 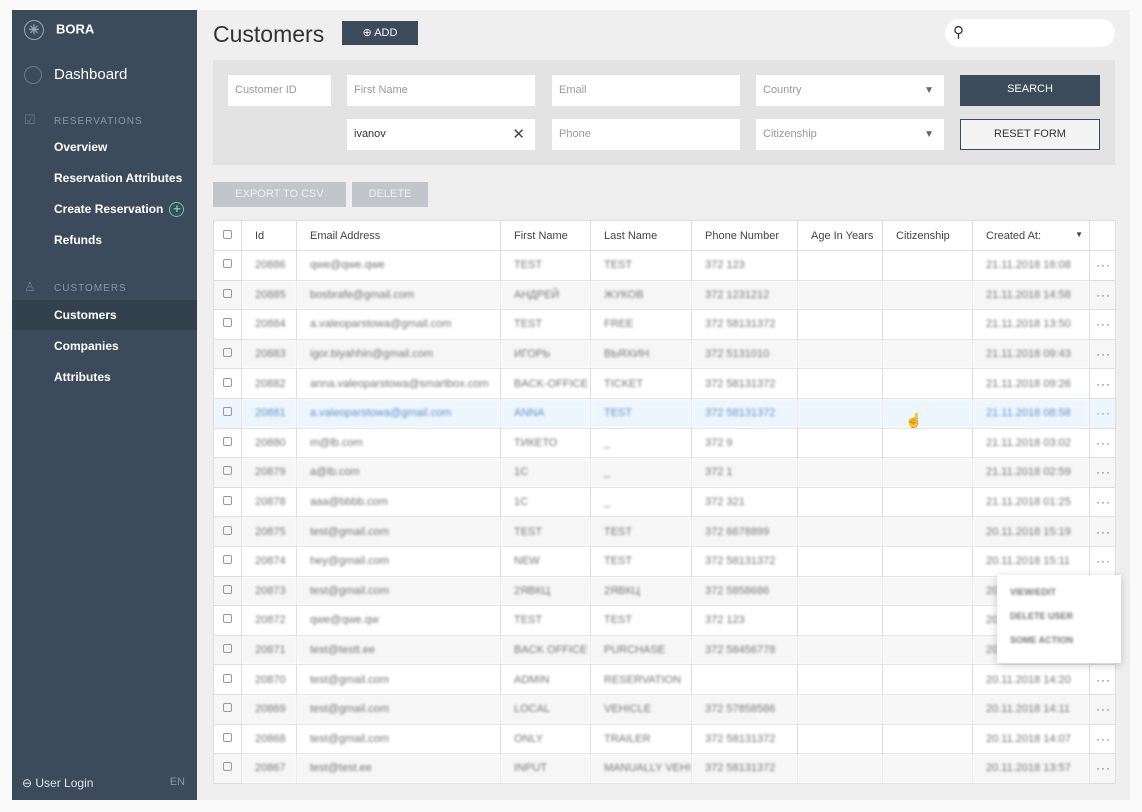 I want to click on plus-circle-icon: +, so click(x=177, y=210).